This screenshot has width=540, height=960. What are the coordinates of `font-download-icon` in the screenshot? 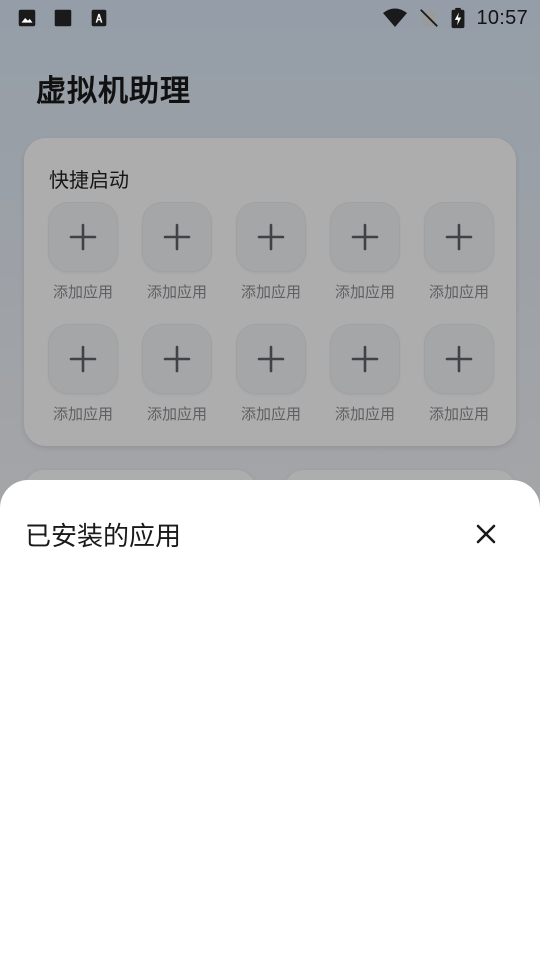 It's located at (99, 18).